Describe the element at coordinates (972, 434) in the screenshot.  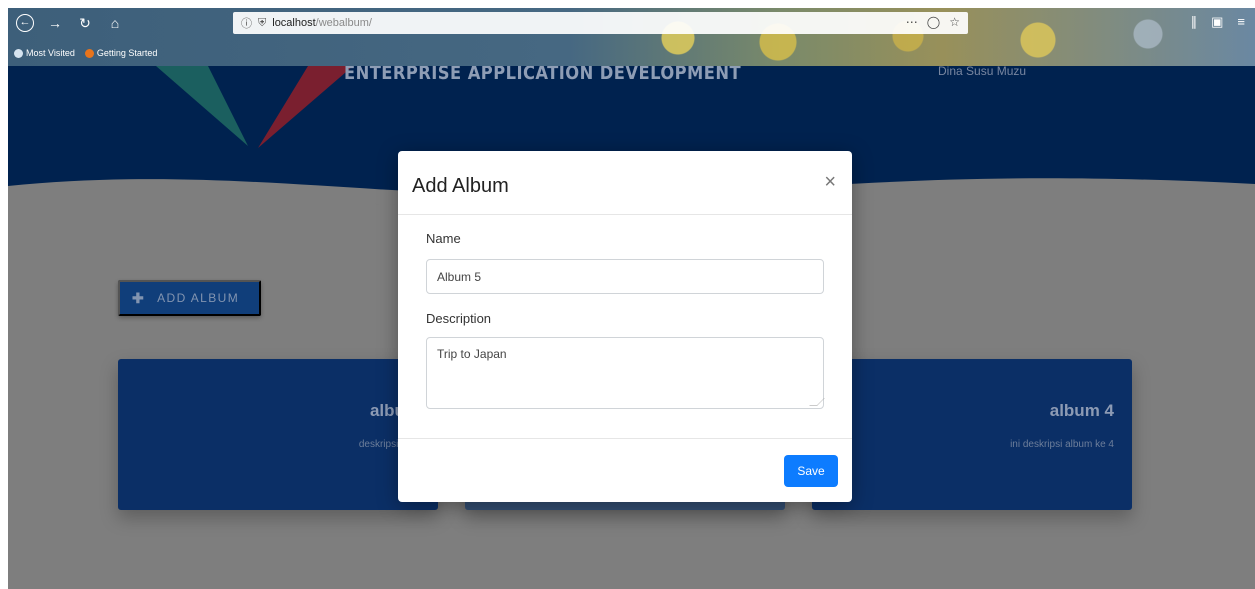
I see `album-card: album 4 ini deskripsi album ke 4` at that location.